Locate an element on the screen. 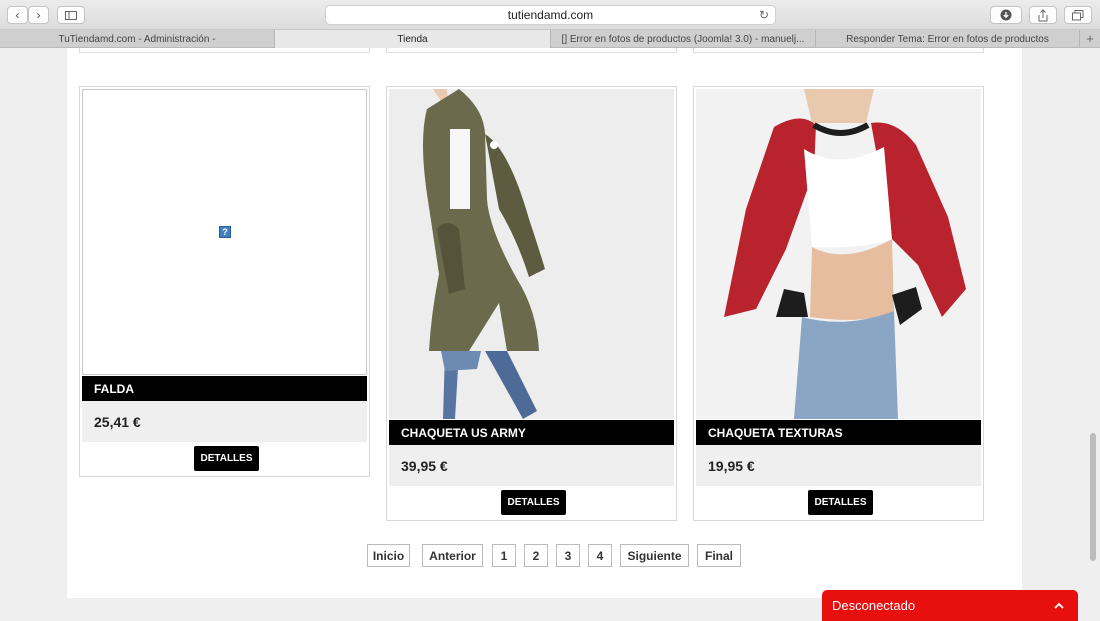  tabs-overview-button is located at coordinates (1078, 15).